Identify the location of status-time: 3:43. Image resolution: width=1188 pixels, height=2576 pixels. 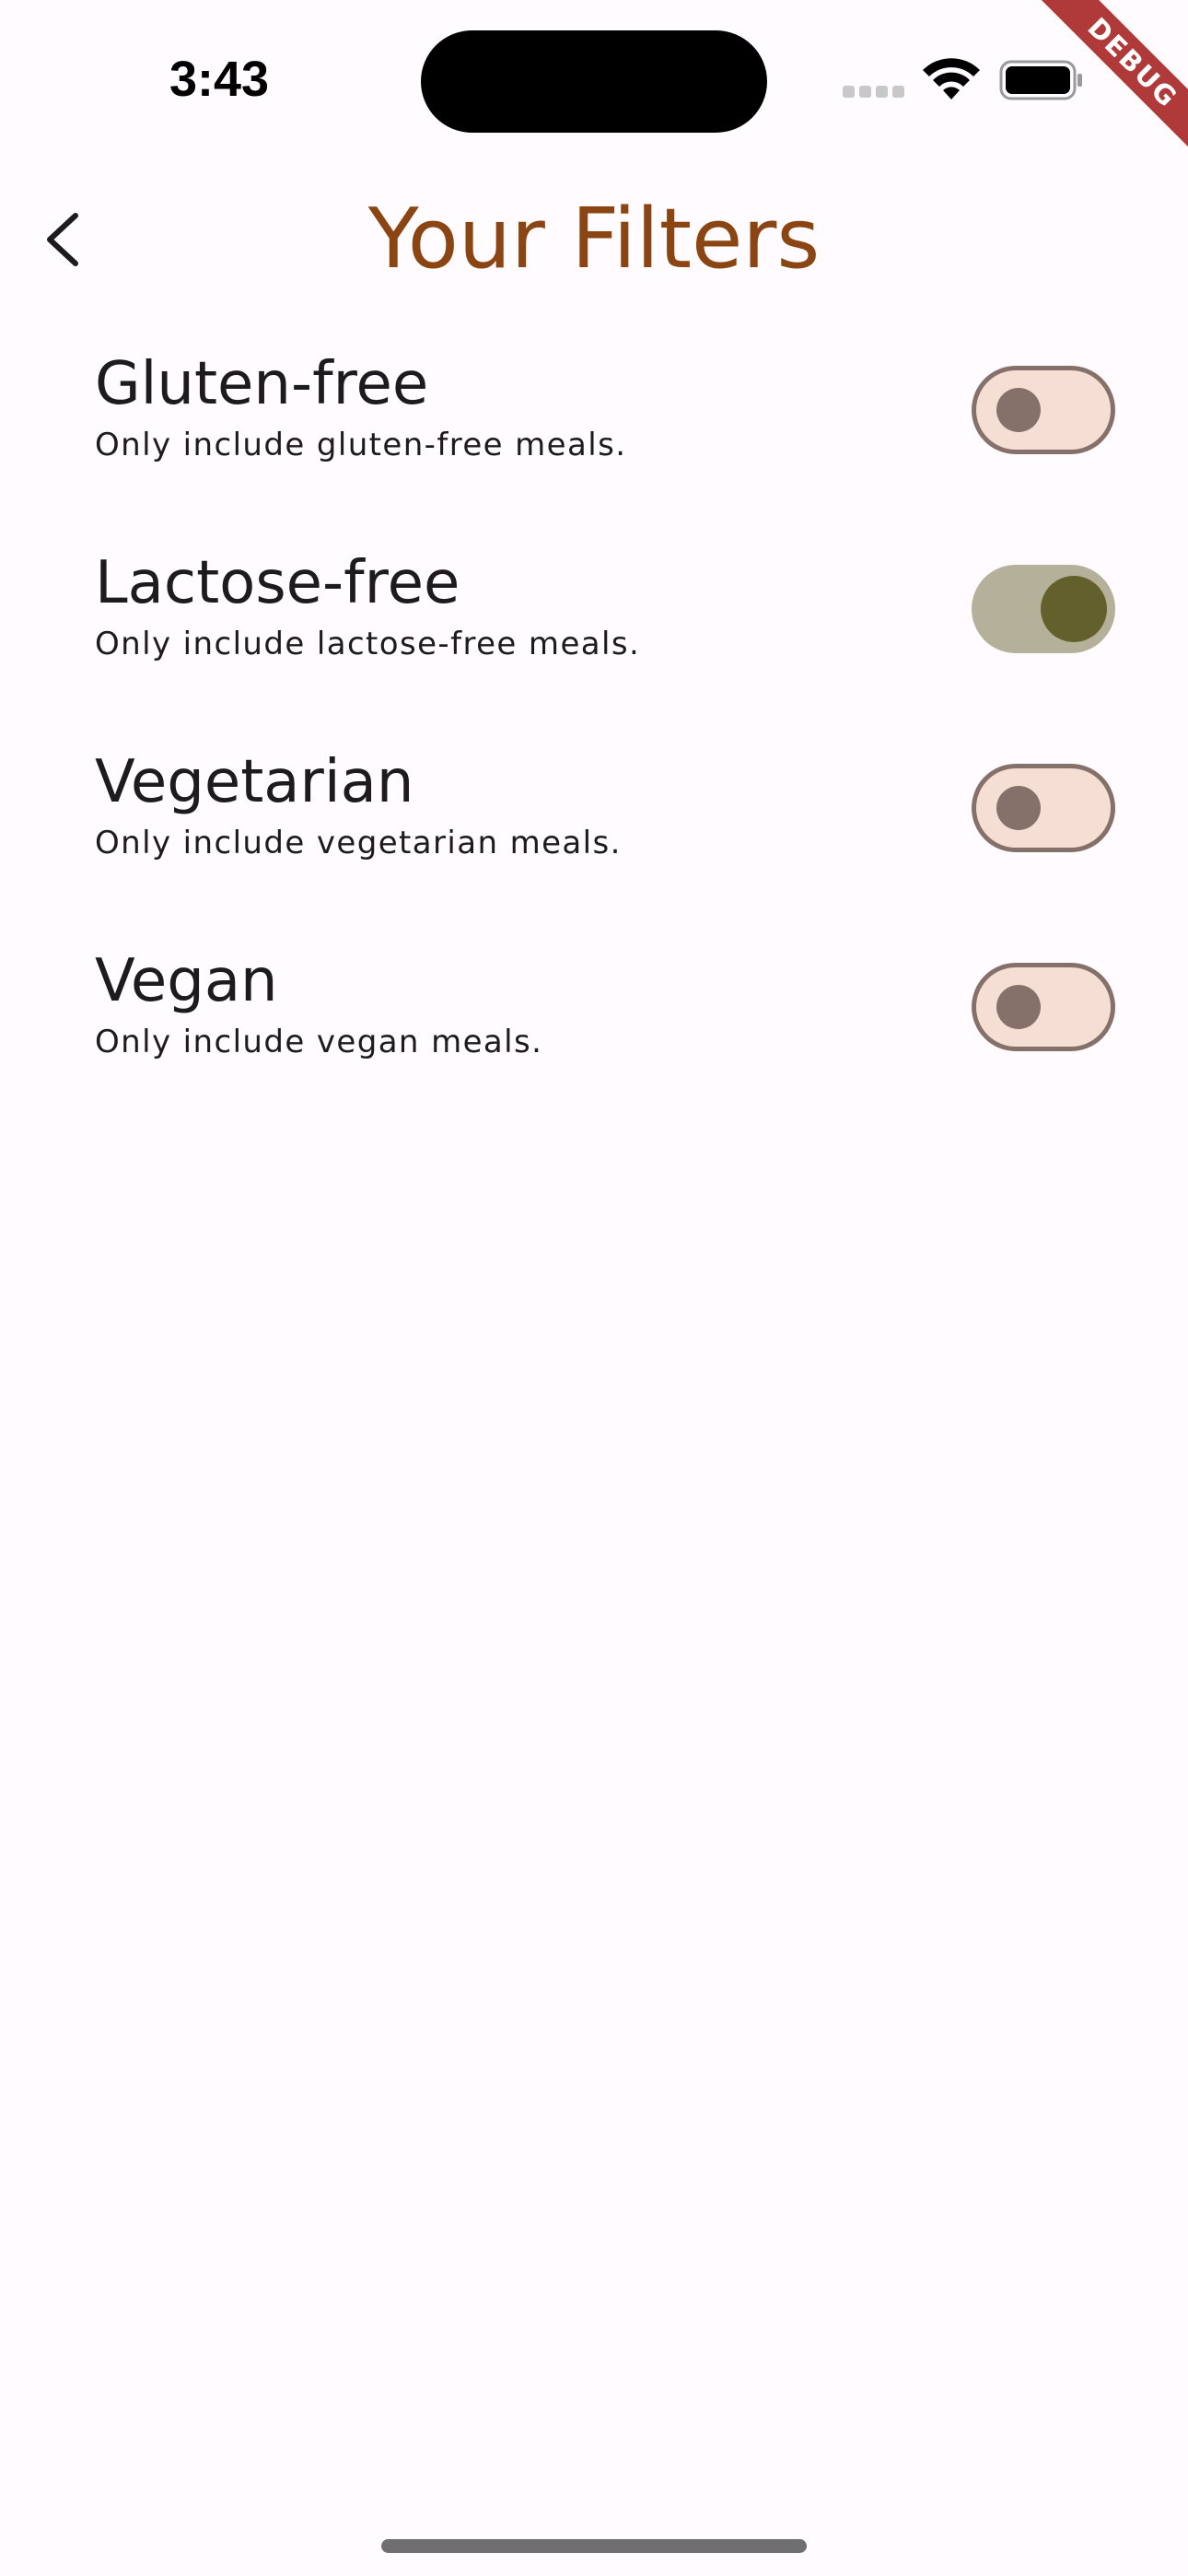
(219, 79).